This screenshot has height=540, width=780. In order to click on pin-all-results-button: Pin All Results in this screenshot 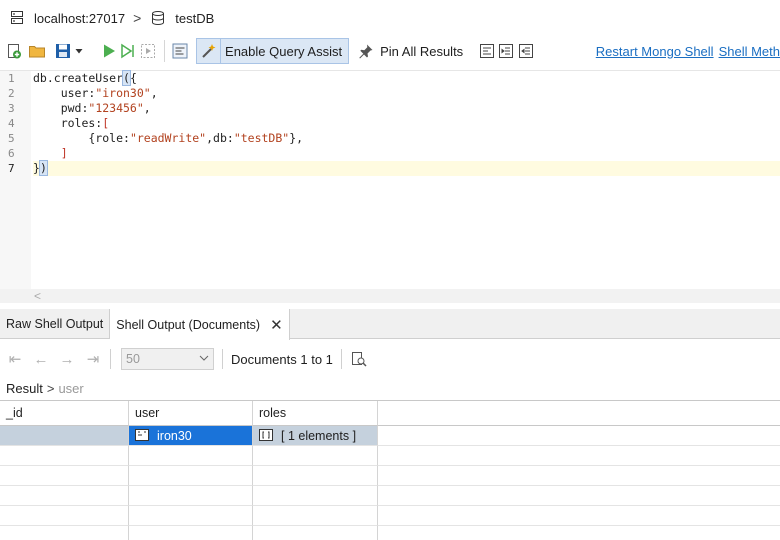, I will do `click(409, 51)`.